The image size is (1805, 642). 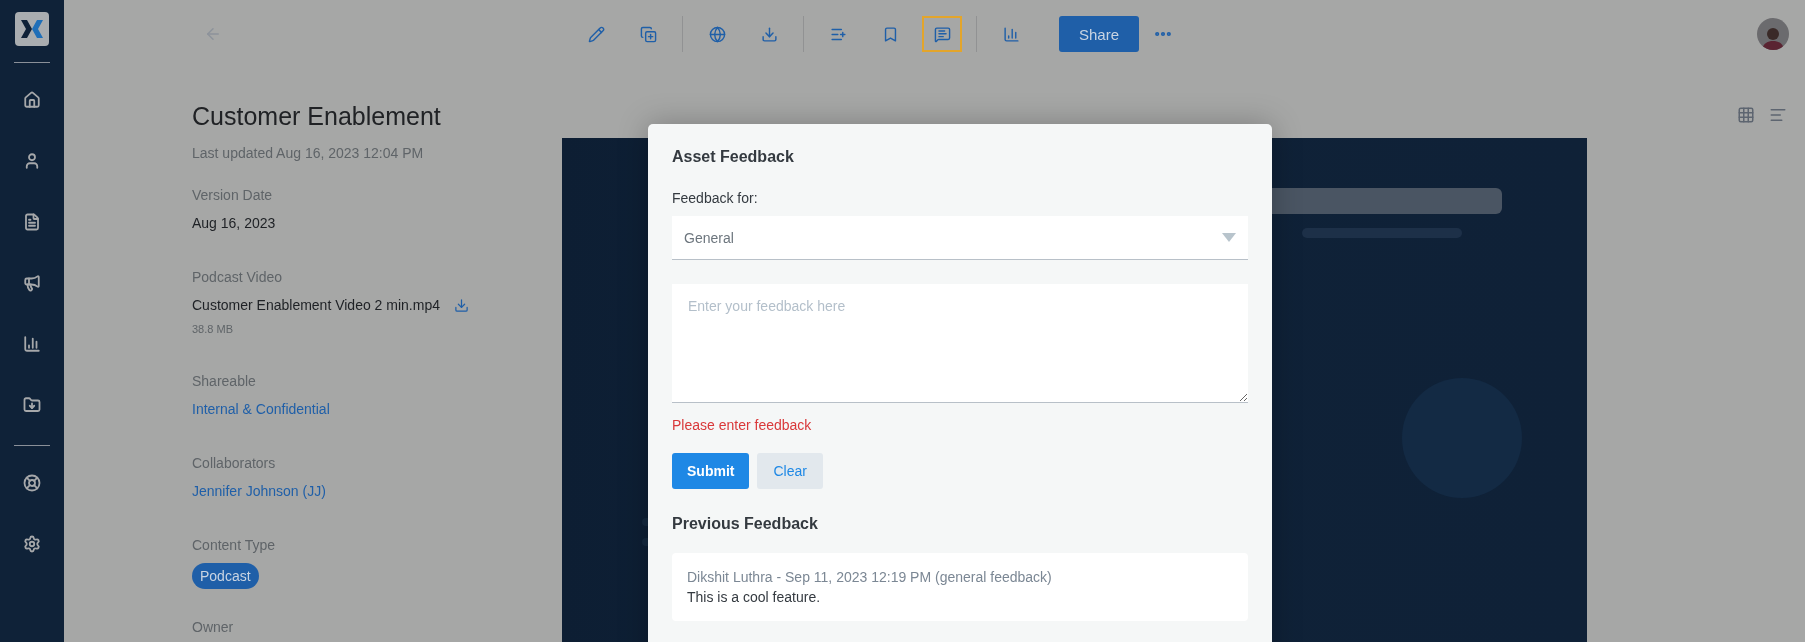 I want to click on dialog-title: Asset Feedback, so click(x=733, y=157).